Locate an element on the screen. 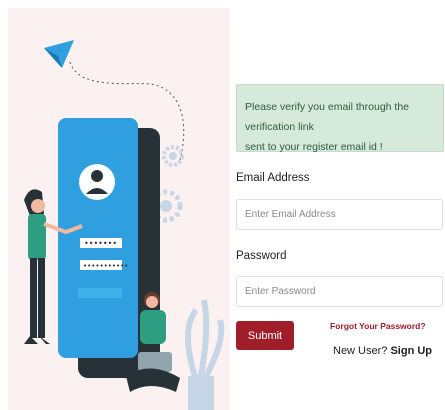 The width and height of the screenshot is (445, 410). forgot-password-link: Forgot Your Password? is located at coordinates (378, 326).